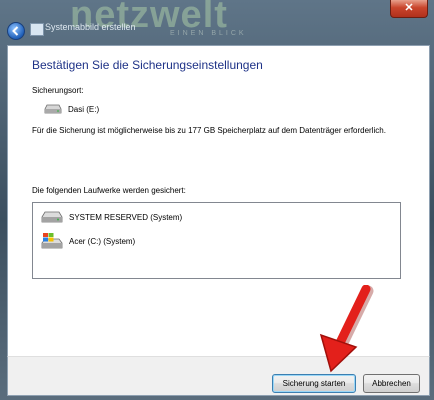 This screenshot has width=434, height=400. Describe the element at coordinates (58, 90) in the screenshot. I see `location-label: Sicherungsort:` at that location.